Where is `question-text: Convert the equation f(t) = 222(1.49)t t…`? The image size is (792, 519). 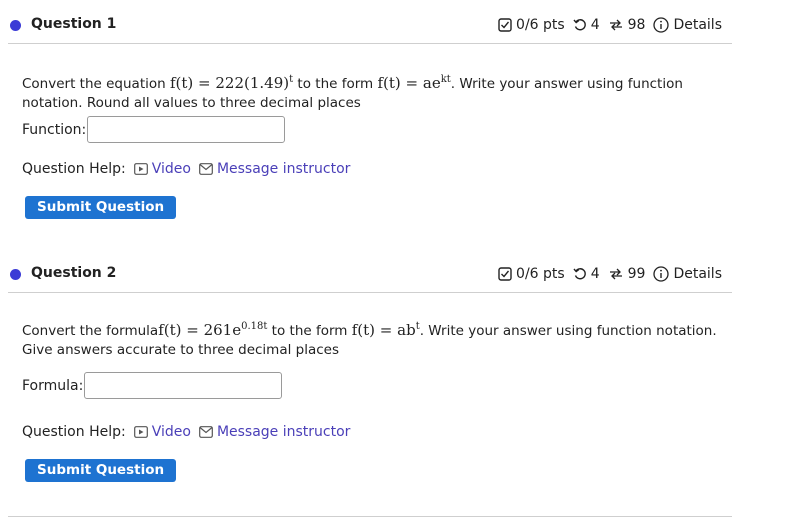
question-text: Convert the equation f(t) = 222(1.49)t t… is located at coordinates (352, 92).